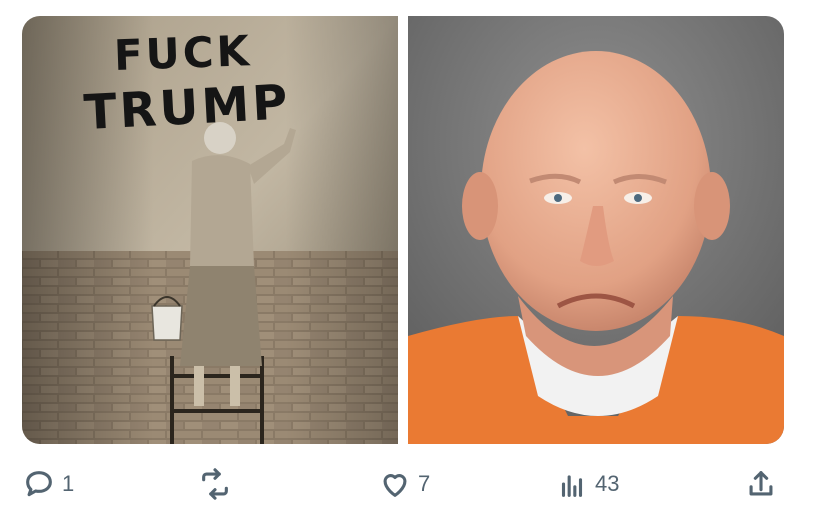  Describe the element at coordinates (215, 484) in the screenshot. I see `repost-icon` at that location.